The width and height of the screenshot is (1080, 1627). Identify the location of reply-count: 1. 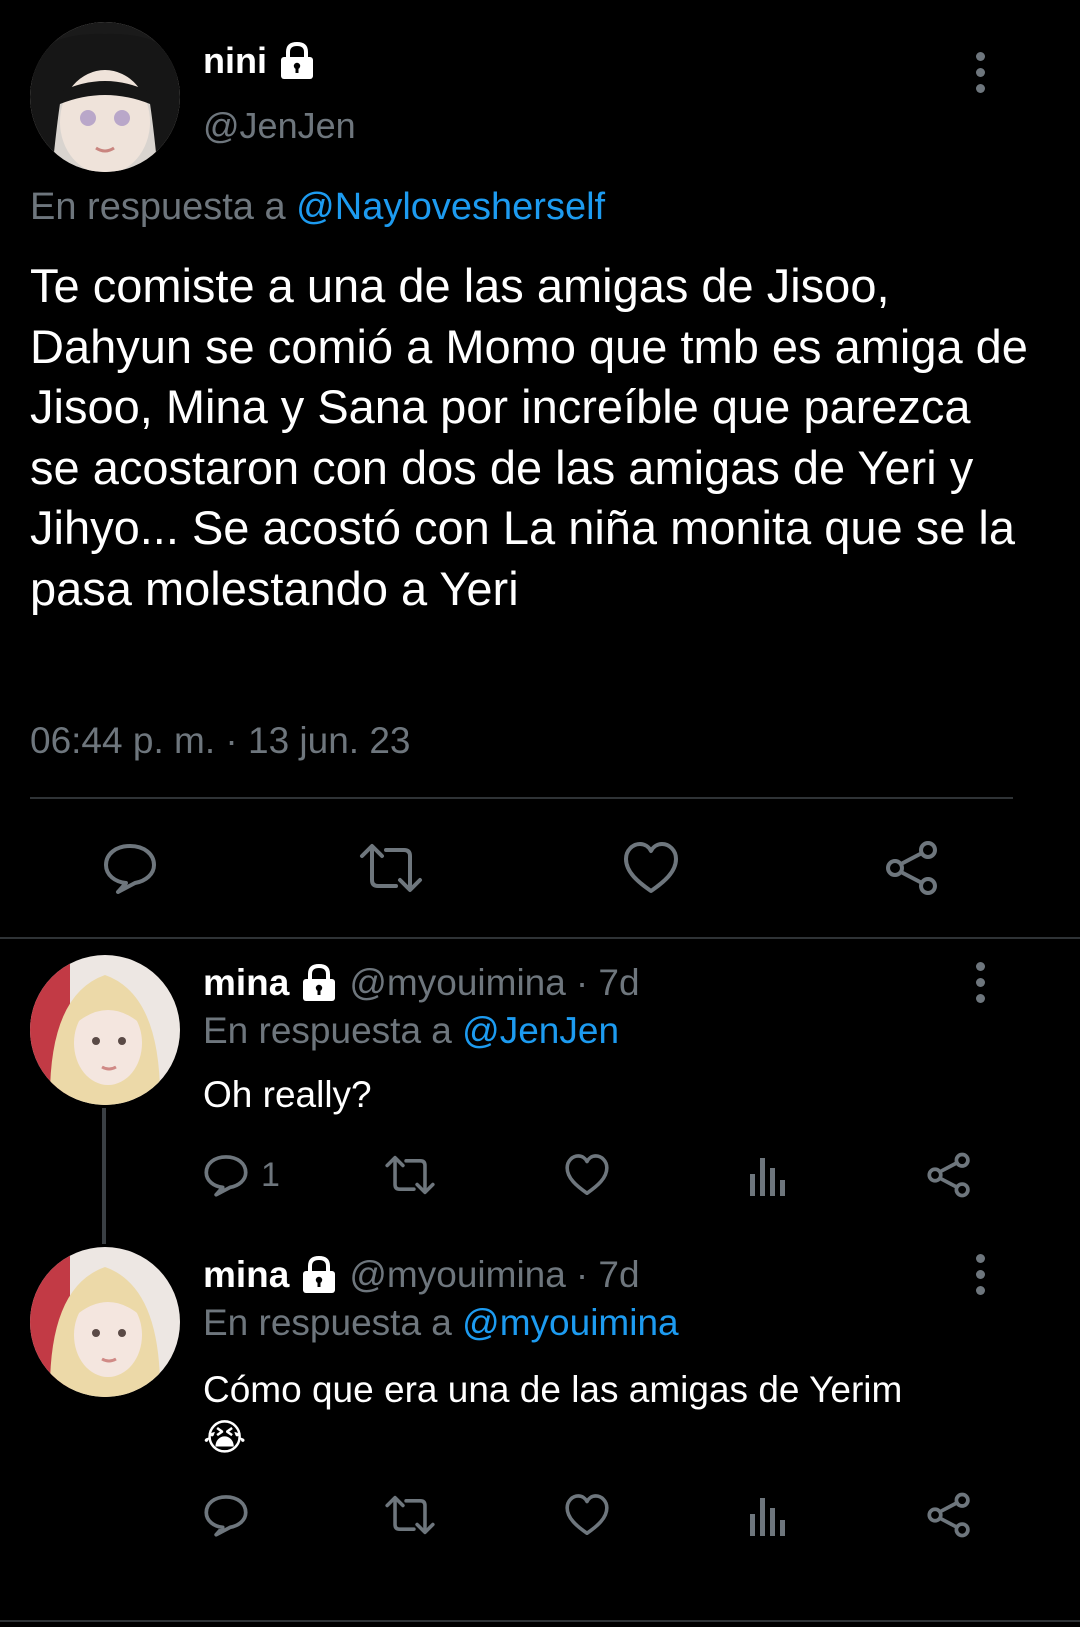
(270, 1174).